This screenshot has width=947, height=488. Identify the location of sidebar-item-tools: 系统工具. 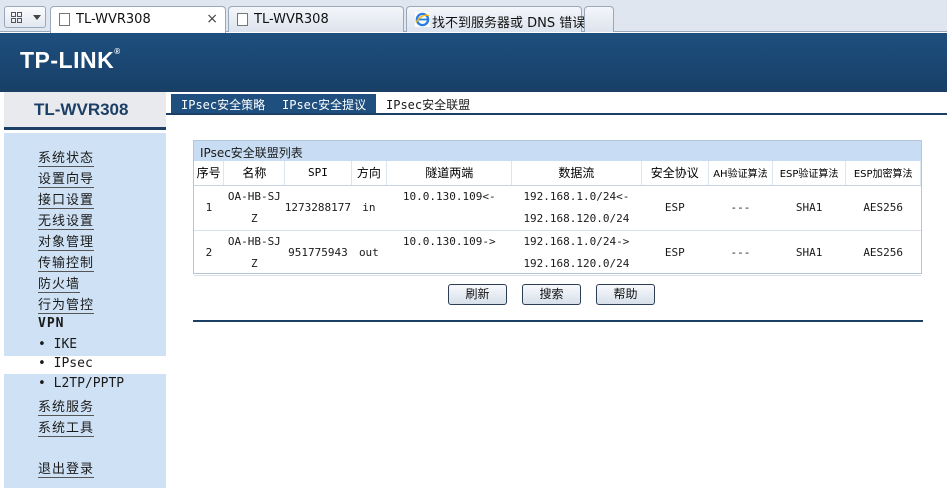
(66, 427).